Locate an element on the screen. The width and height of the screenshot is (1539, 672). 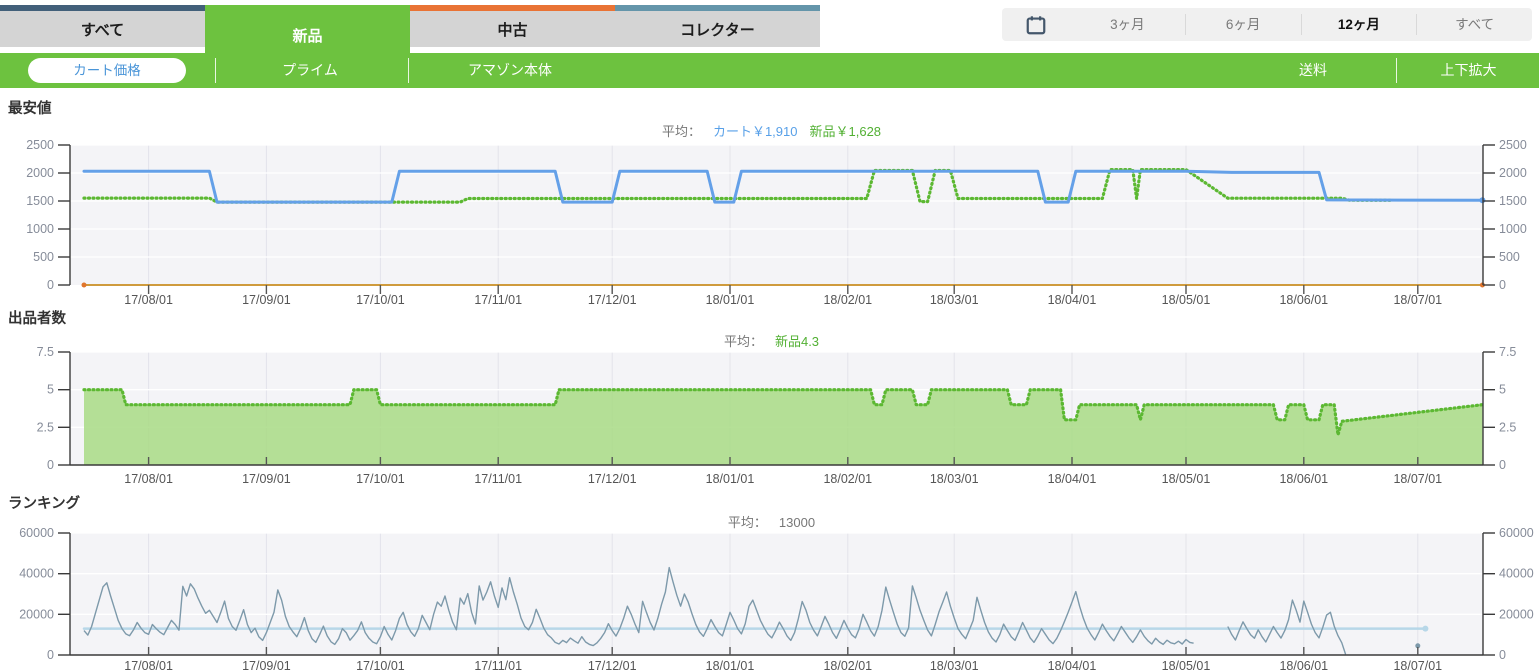
tab-collectible: コレクター is located at coordinates (717, 26).